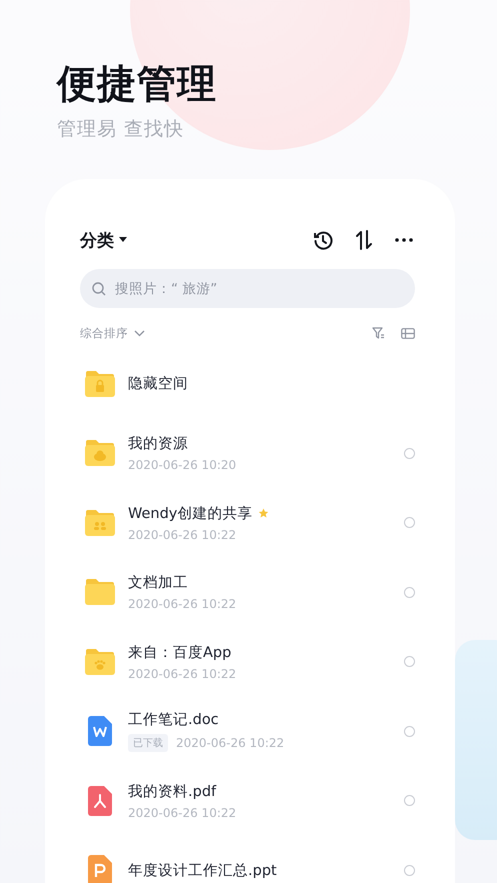  Describe the element at coordinates (100, 801) in the screenshot. I see `pdf-file-icon` at that location.